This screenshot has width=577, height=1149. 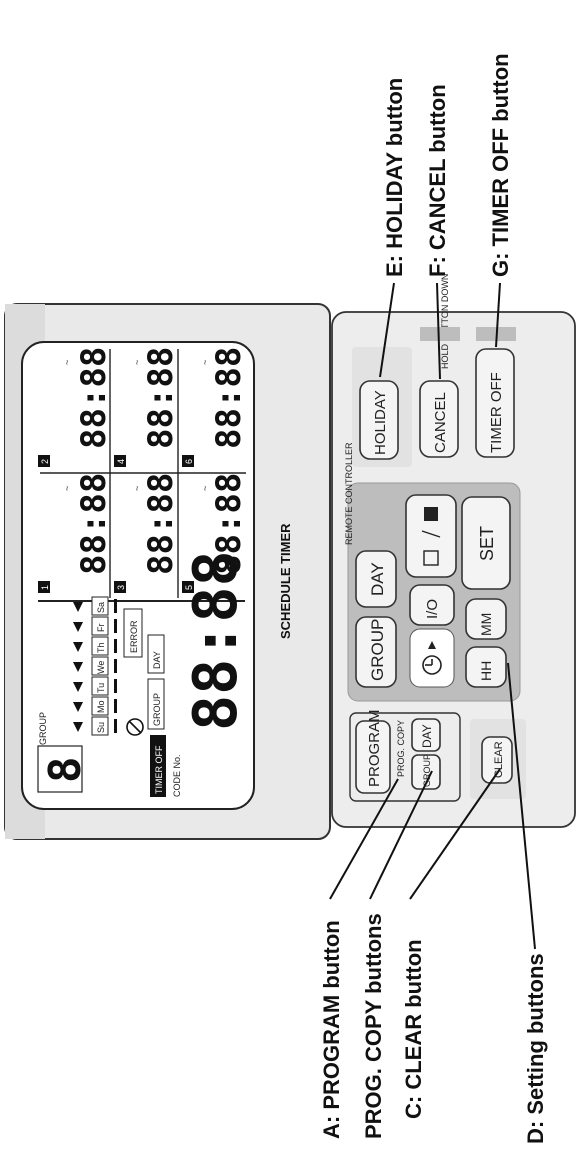 I want to click on prog-copy-label: PROG. COPY, so click(x=401, y=748).